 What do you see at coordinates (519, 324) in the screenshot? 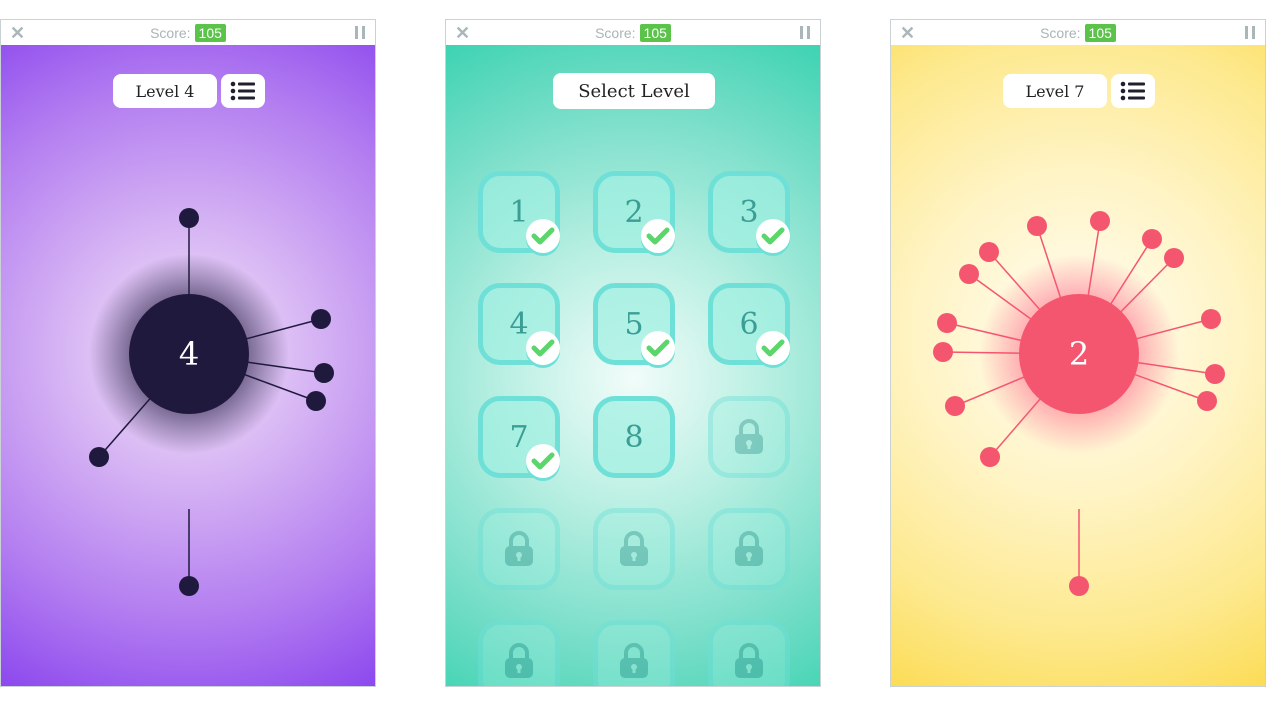
I see `level-tile-4: 4` at bounding box center [519, 324].